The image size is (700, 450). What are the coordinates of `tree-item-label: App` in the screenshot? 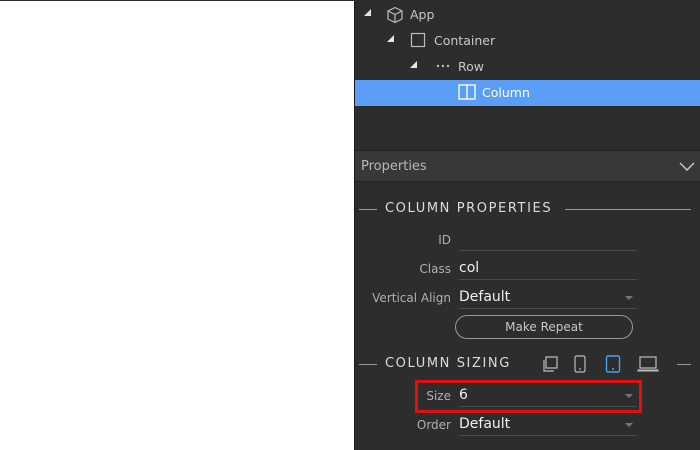 It's located at (422, 14).